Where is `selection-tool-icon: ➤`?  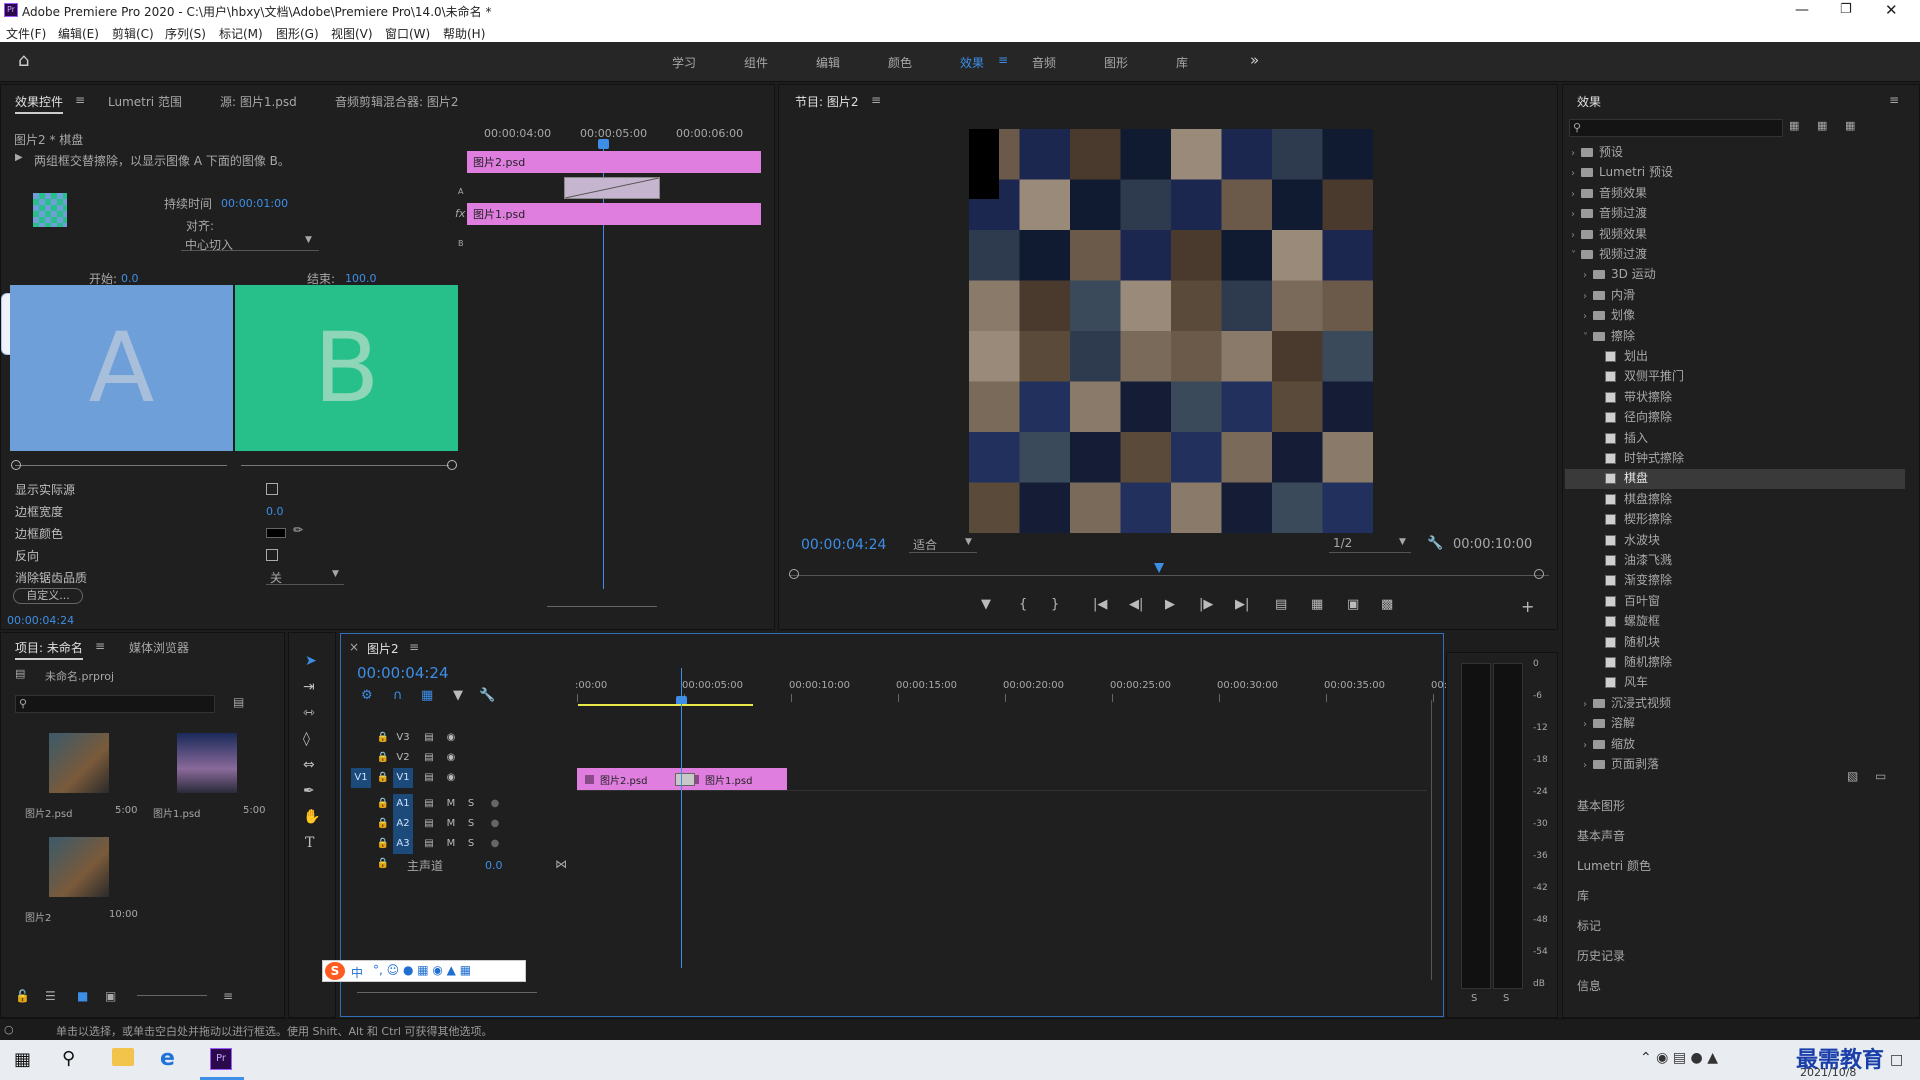
selection-tool-icon: ➤ is located at coordinates (311, 661).